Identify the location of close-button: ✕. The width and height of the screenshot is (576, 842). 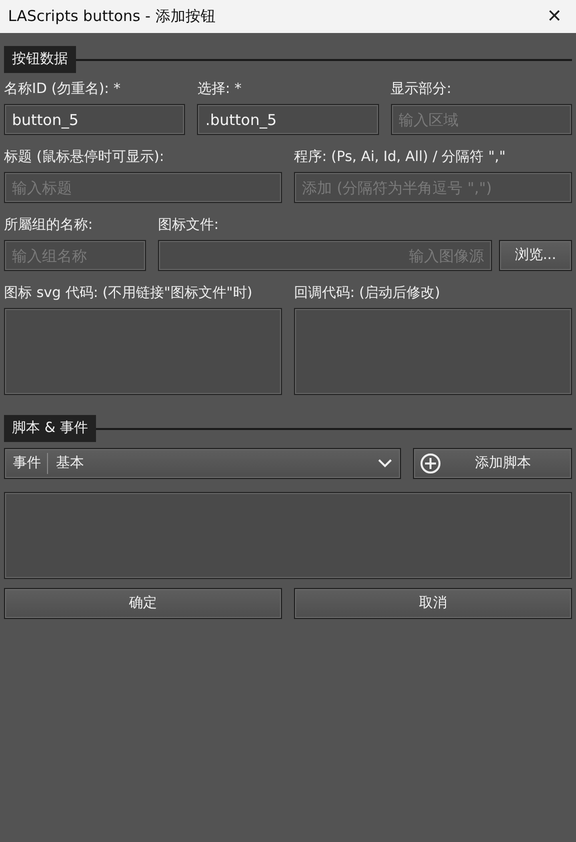
(554, 16).